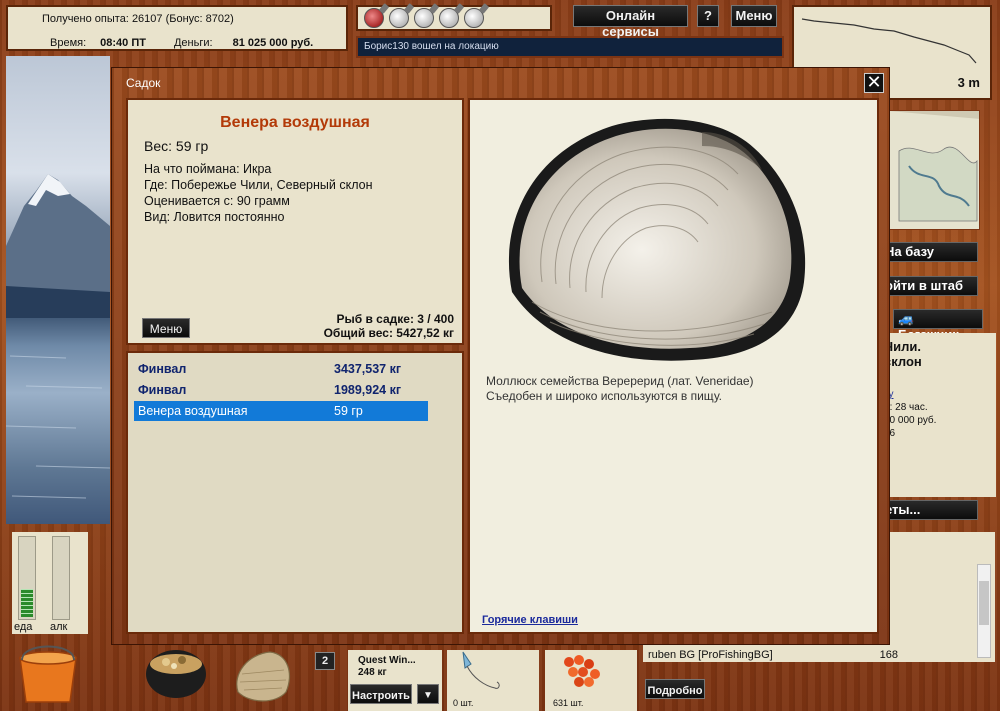 This screenshot has width=1000, height=711. What do you see at coordinates (568, 703) in the screenshot?
I see `bait-quantity: 631 шт.` at bounding box center [568, 703].